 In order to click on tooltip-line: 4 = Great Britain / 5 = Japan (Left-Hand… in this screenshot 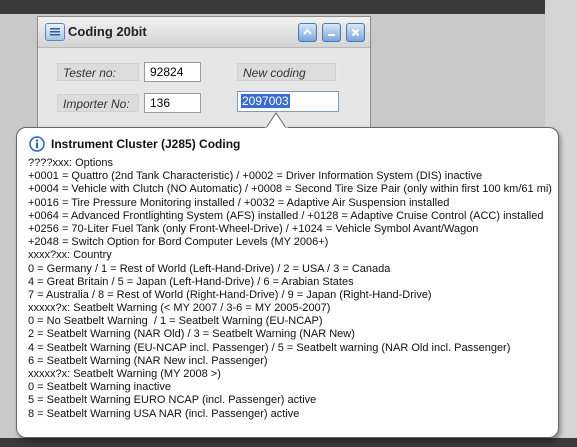, I will do `click(191, 281)`.